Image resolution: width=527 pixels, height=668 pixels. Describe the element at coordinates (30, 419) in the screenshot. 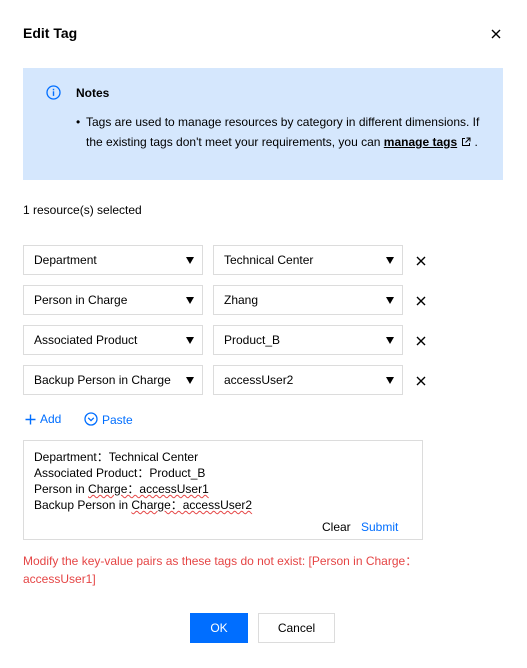

I see `plus-icon` at that location.